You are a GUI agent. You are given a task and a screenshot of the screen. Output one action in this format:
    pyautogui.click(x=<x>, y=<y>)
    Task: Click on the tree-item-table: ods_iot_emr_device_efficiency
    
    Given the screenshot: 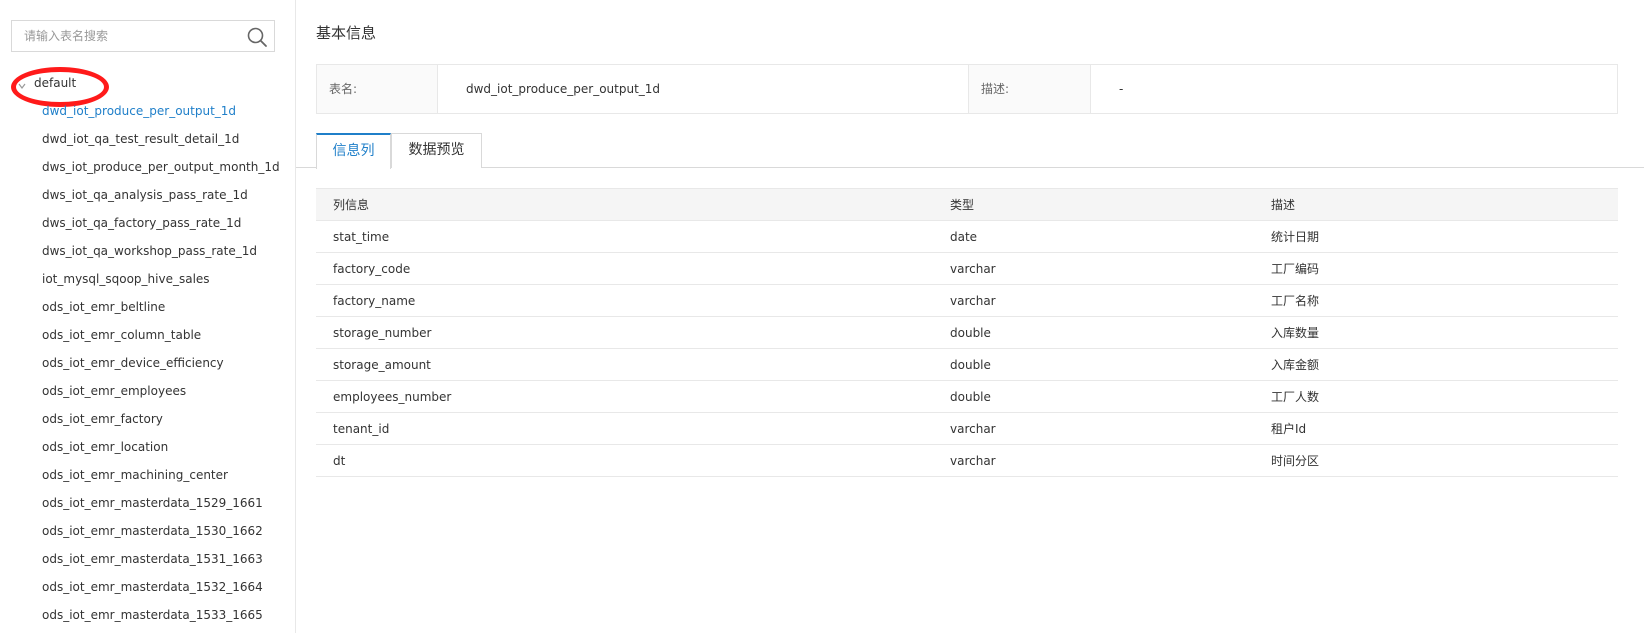 What is the action you would take?
    pyautogui.click(x=161, y=366)
    